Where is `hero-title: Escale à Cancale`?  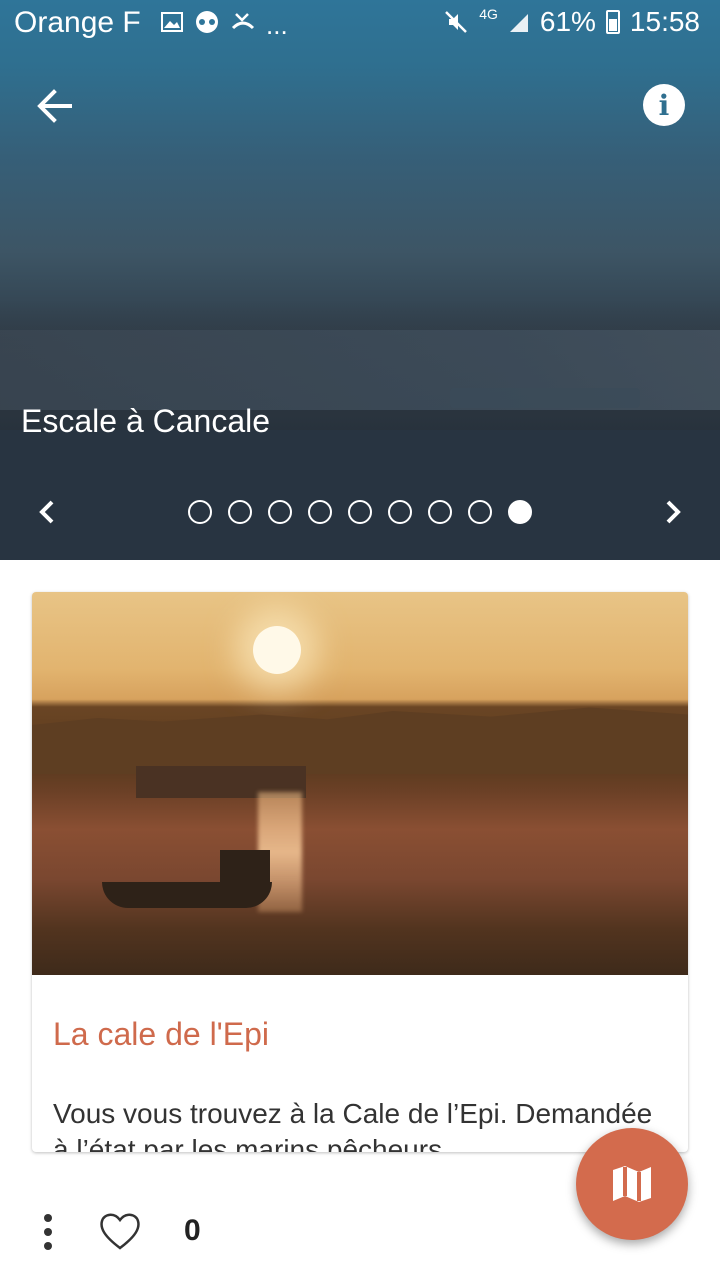
hero-title: Escale à Cancale is located at coordinates (146, 421).